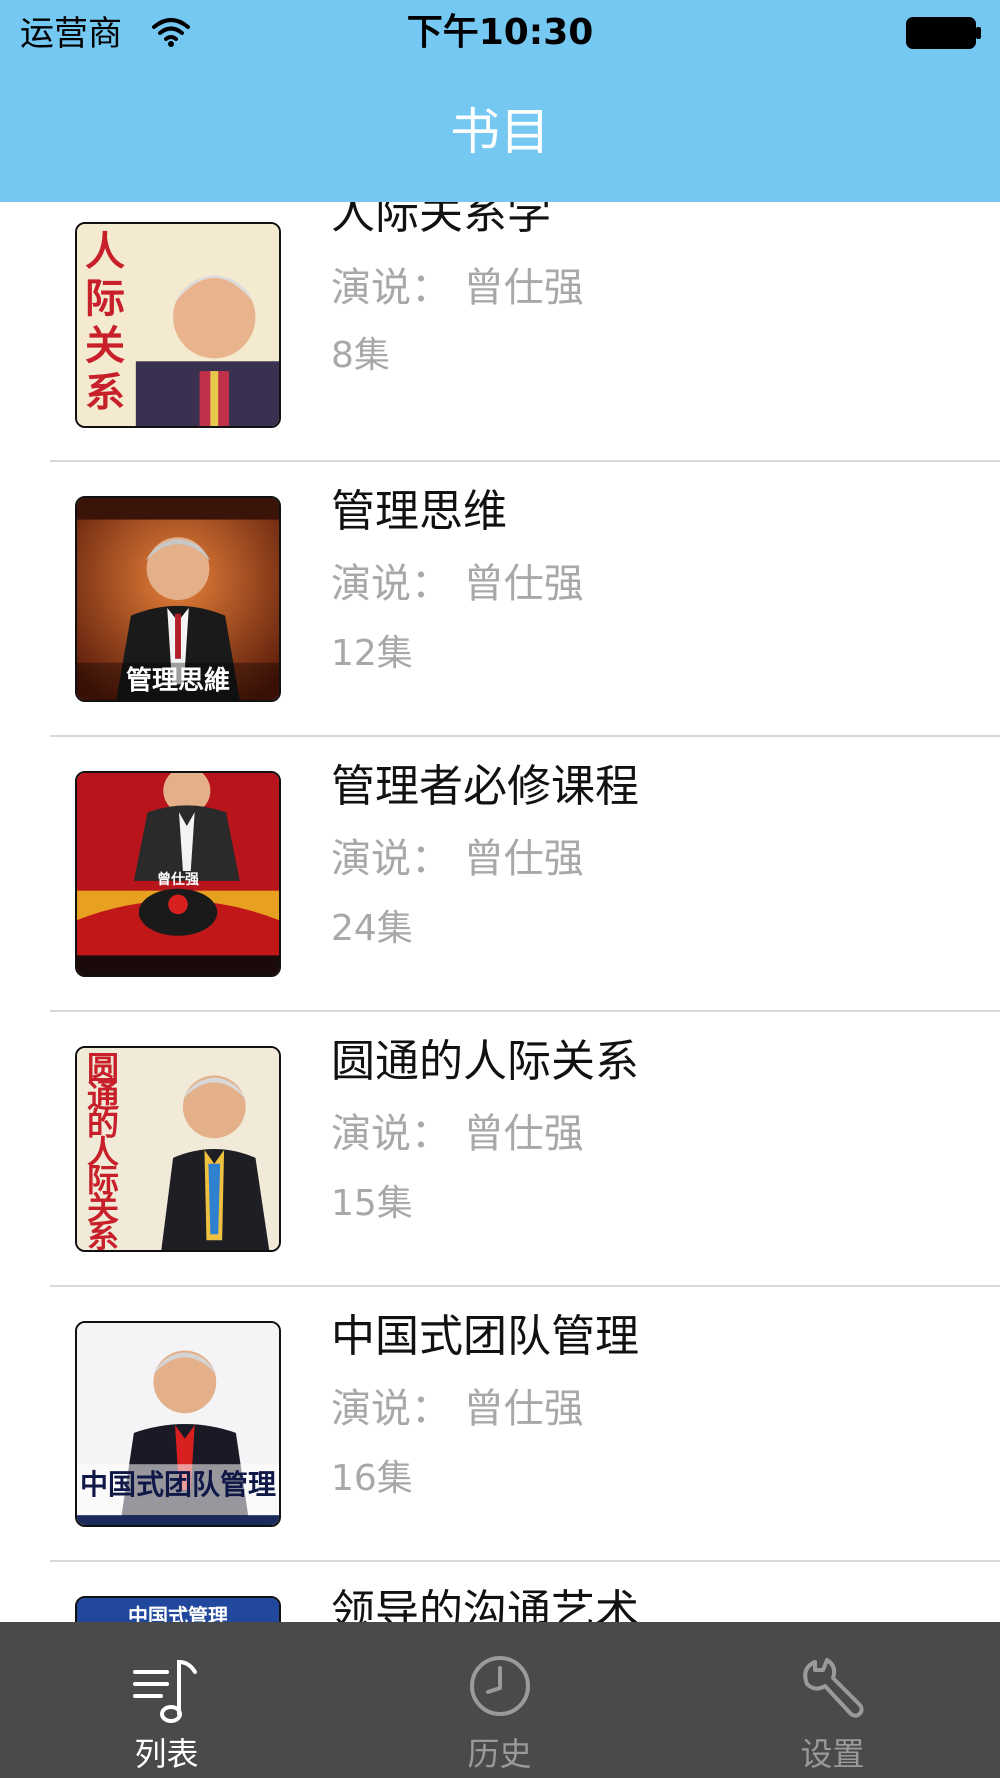  I want to click on music-list-icon, so click(164, 1691).